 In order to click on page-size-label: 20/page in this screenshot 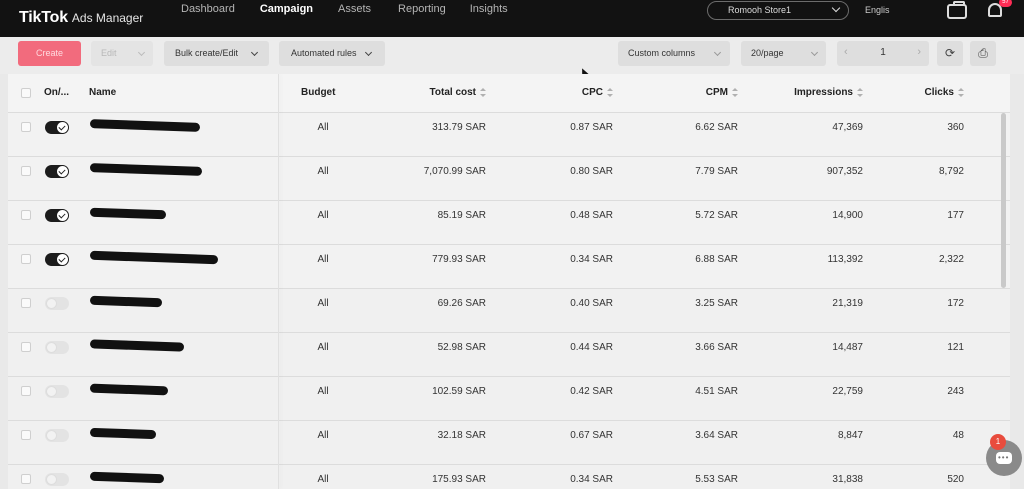, I will do `click(767, 53)`.